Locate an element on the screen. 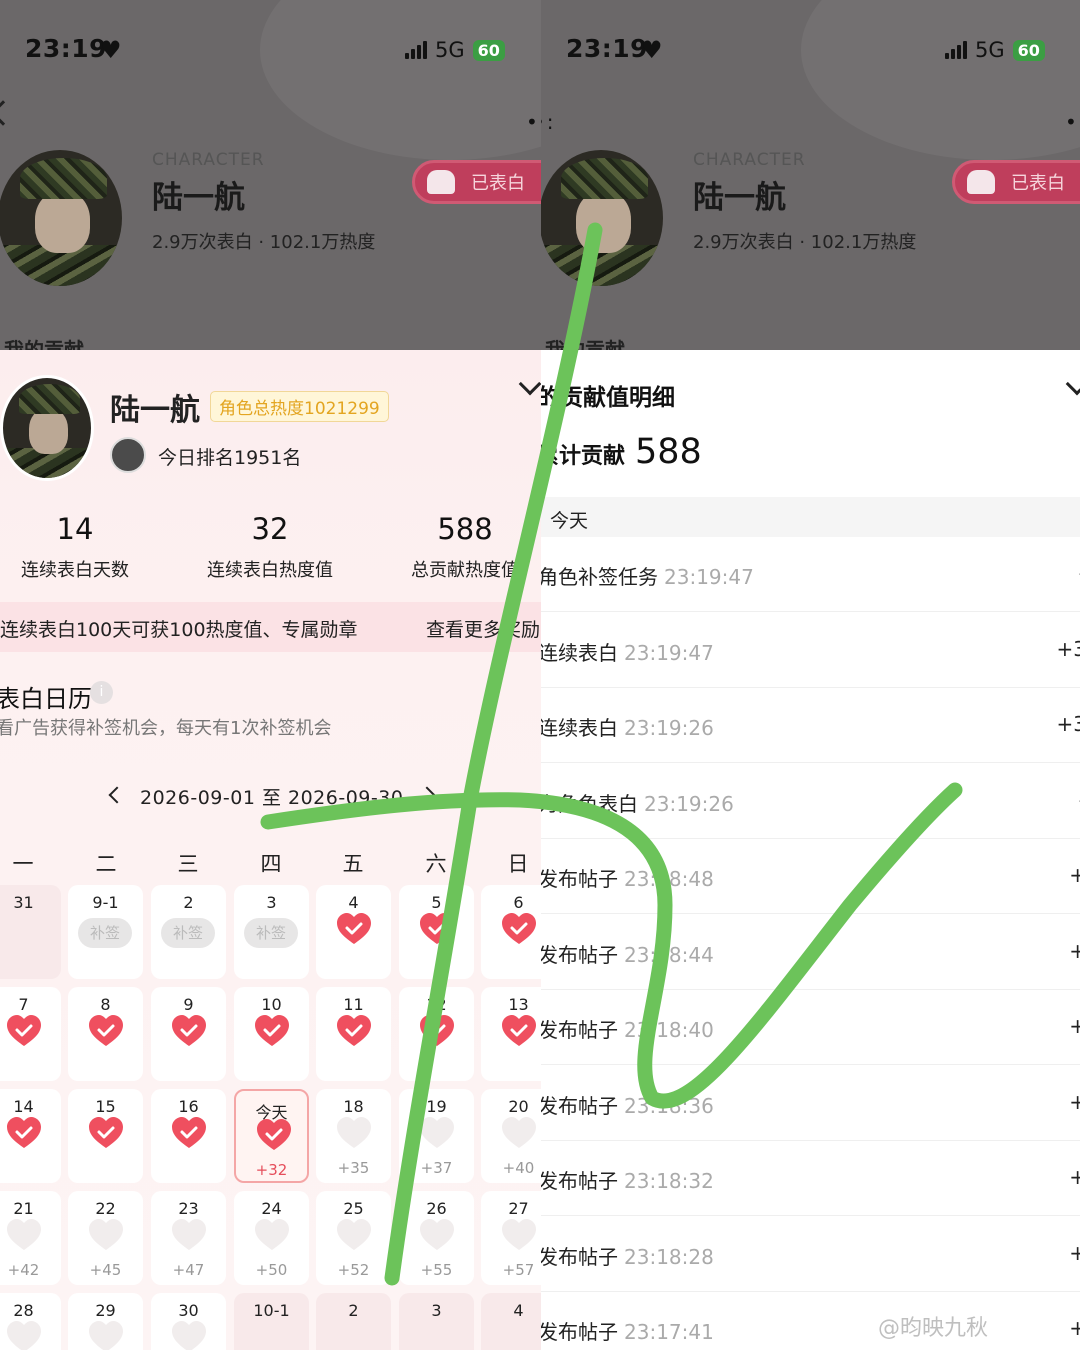 The height and width of the screenshot is (1350, 1080). calendar-day: 9 is located at coordinates (188, 1034).